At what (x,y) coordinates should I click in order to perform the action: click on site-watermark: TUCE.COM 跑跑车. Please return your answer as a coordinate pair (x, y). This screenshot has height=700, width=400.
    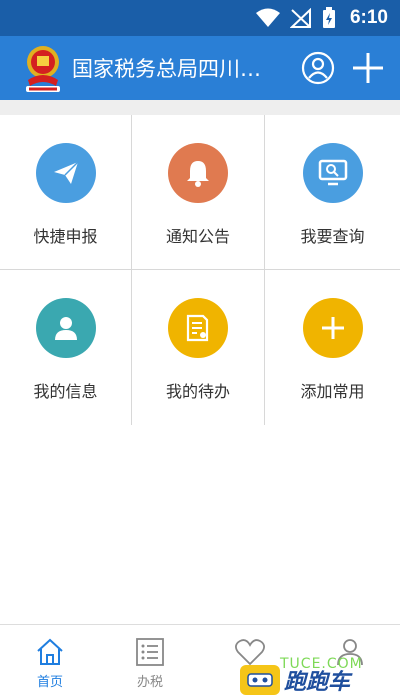
    Looking at the image, I should click on (320, 678).